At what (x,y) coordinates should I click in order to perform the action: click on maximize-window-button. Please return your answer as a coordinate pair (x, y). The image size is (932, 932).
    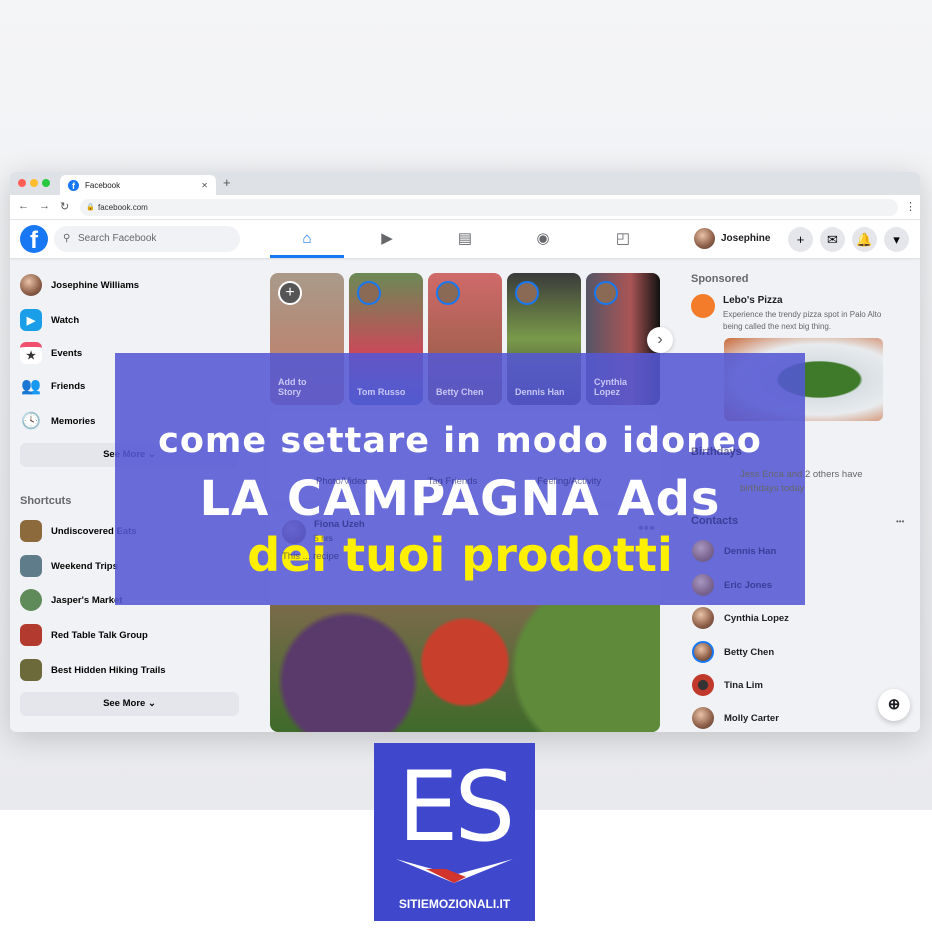
    Looking at the image, I should click on (46, 183).